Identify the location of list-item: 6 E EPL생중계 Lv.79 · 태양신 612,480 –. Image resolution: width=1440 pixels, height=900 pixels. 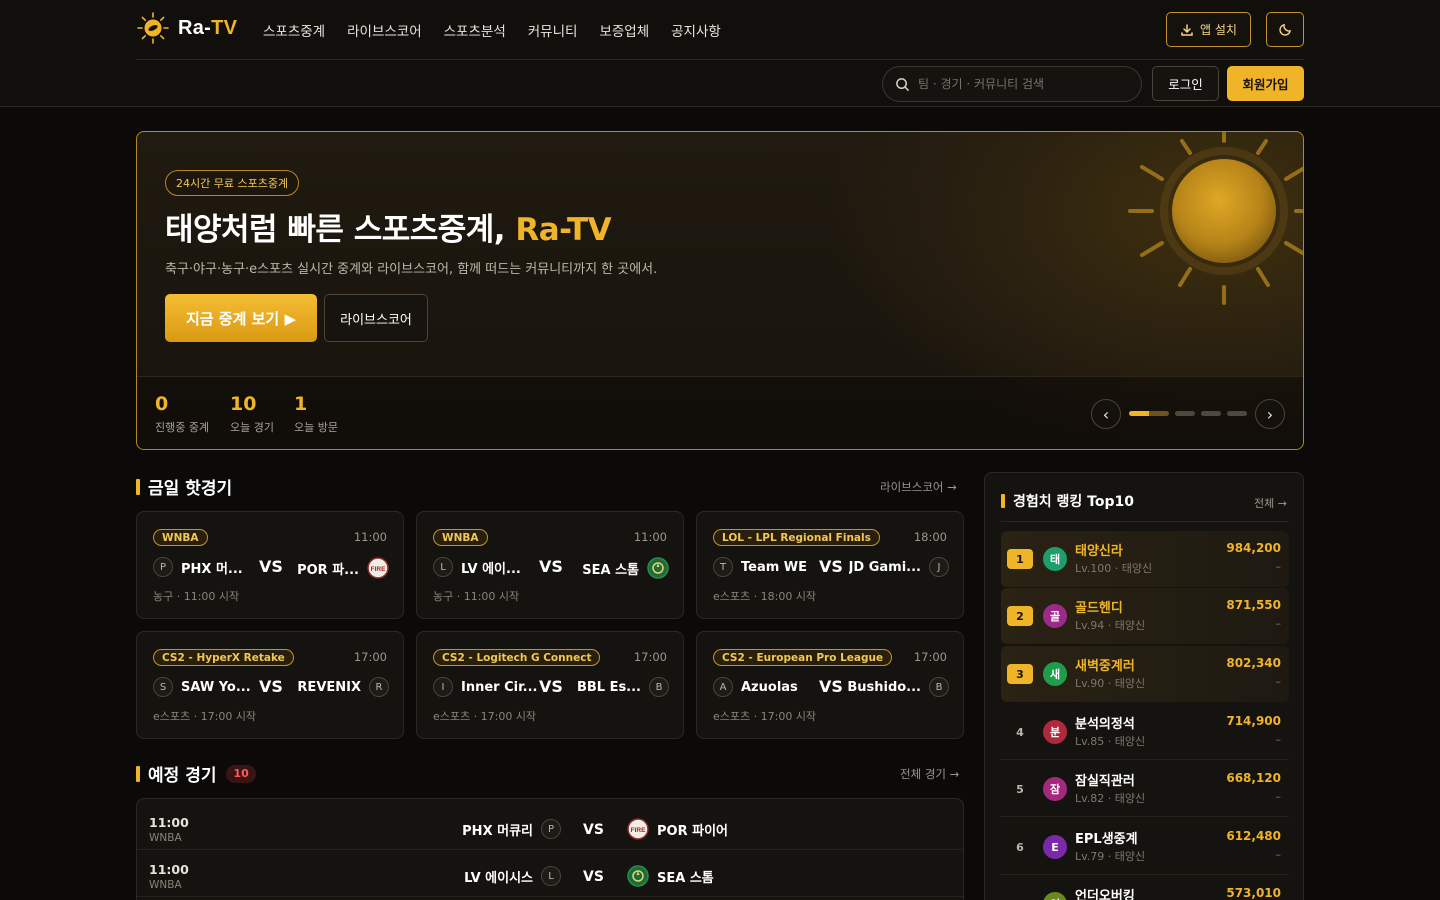
(1145, 847).